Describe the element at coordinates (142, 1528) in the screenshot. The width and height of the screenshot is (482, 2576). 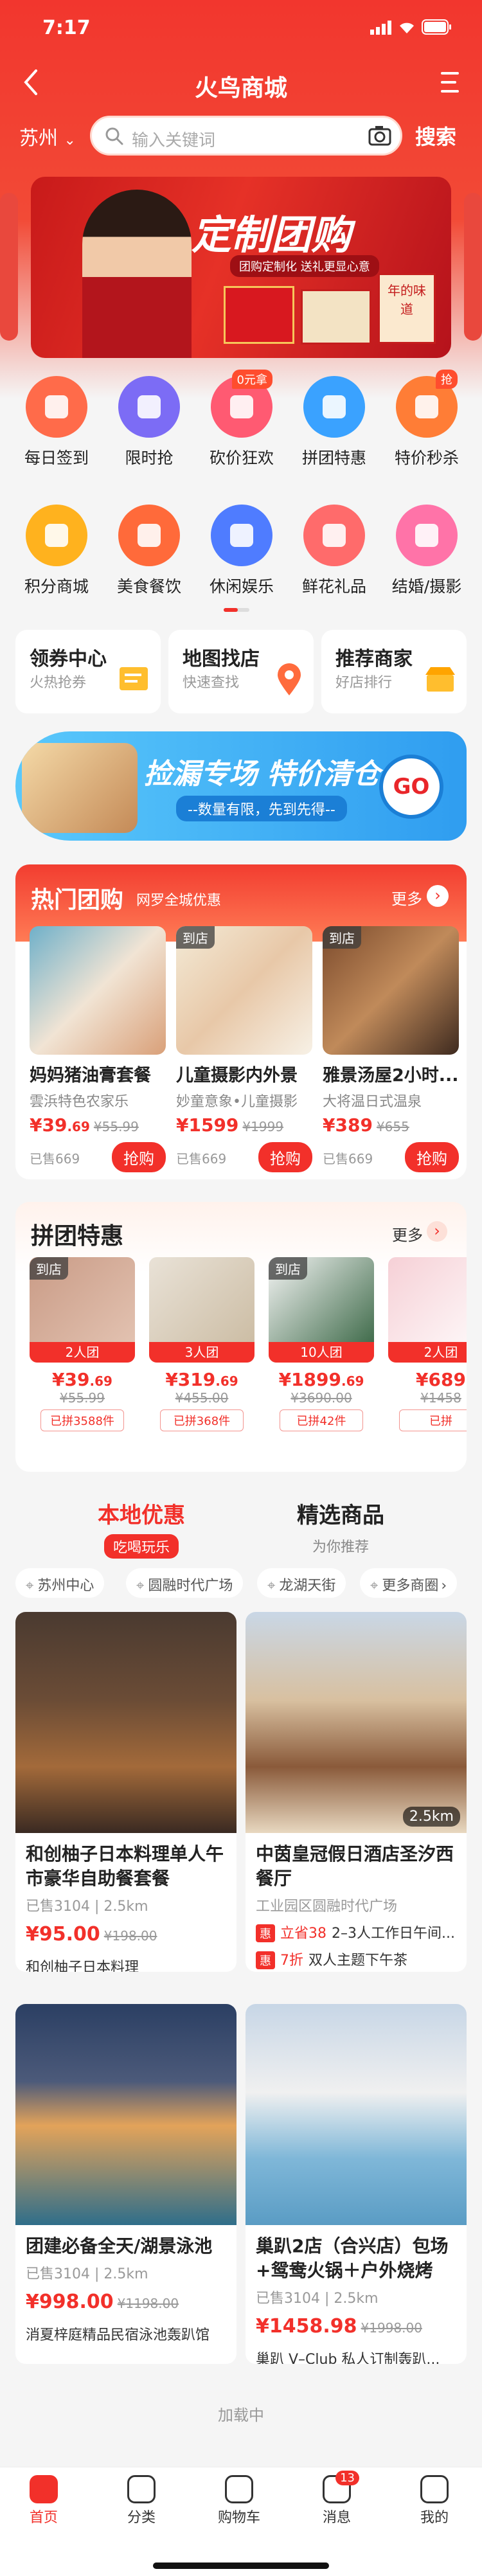
I see `tab-local-deals: 本地优惠 吃喝玩乐` at that location.